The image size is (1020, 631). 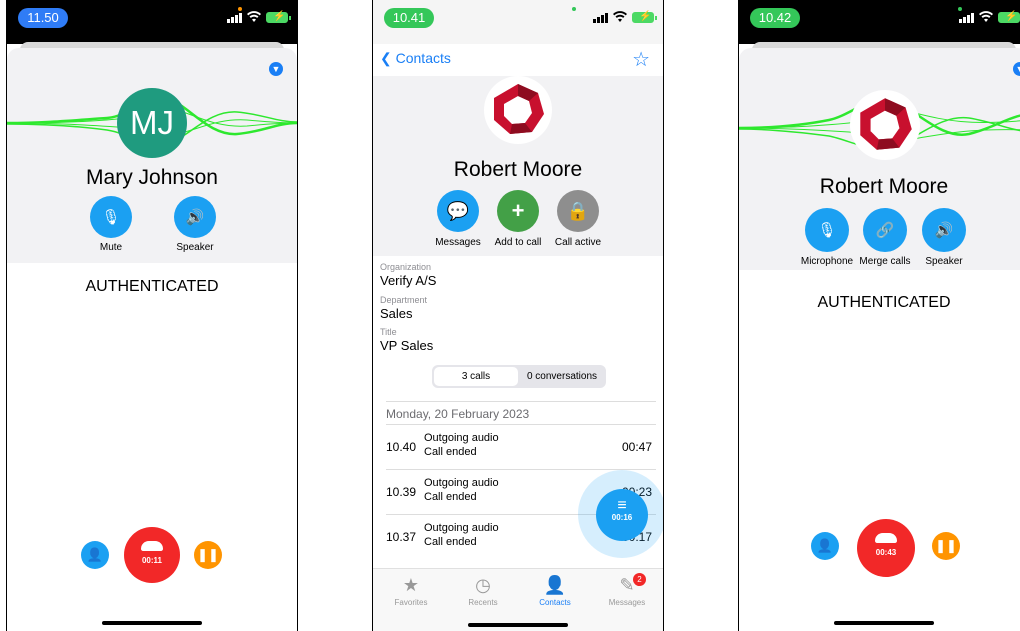 I want to click on call-active-button: 🔒, so click(x=578, y=211).